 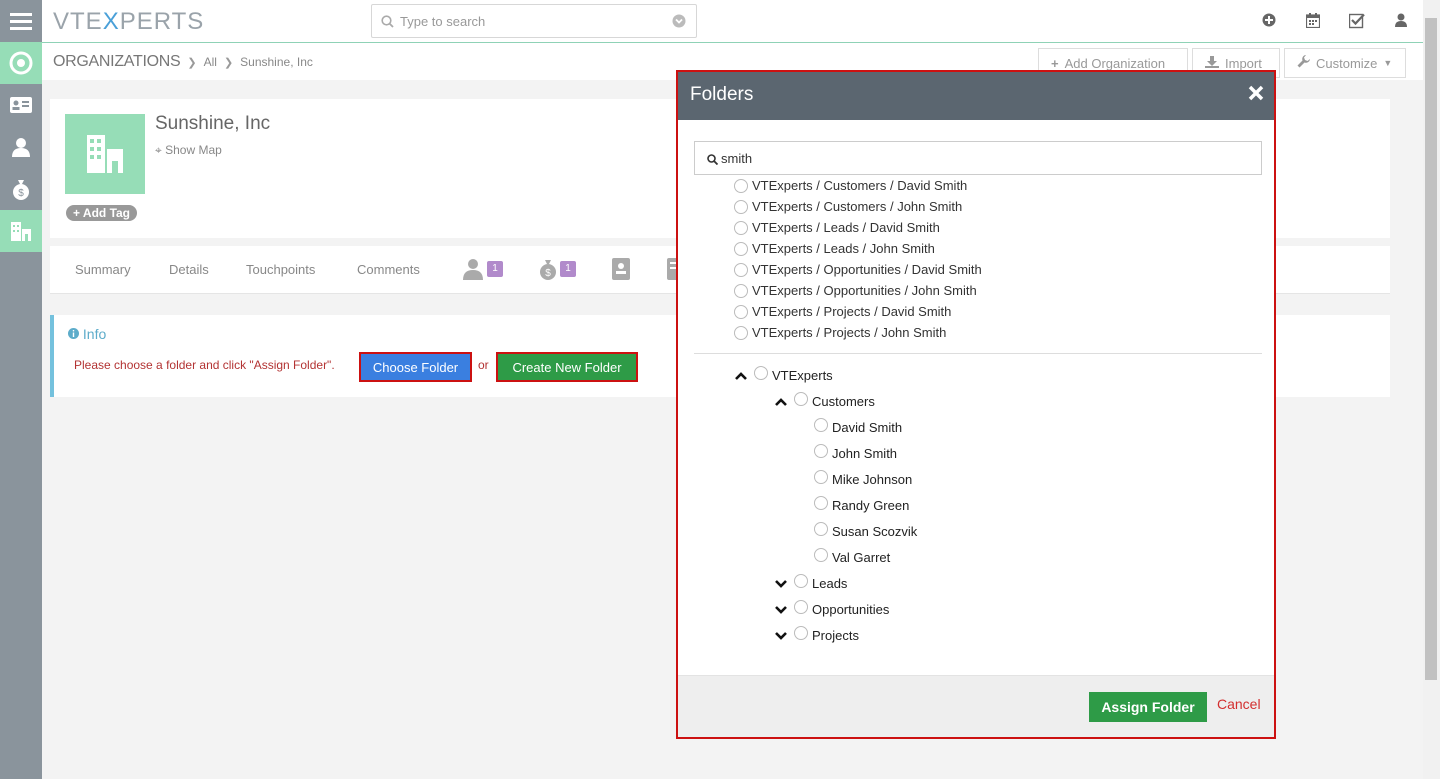 What do you see at coordinates (834, 248) in the screenshot?
I see `search-result-item: VTExperts / Leads / John Smith` at bounding box center [834, 248].